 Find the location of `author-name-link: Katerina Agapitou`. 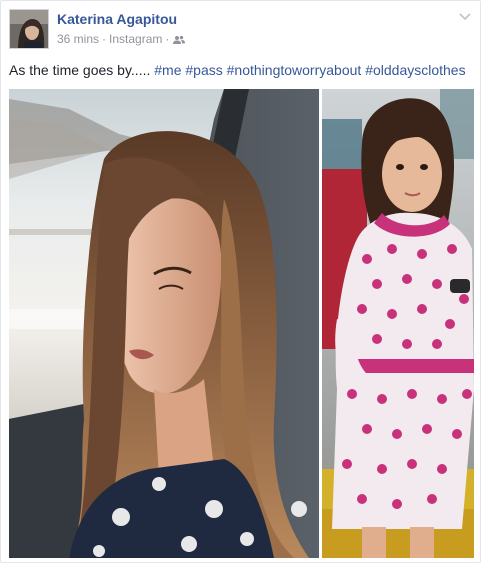

author-name-link: Katerina Agapitou is located at coordinates (117, 19).